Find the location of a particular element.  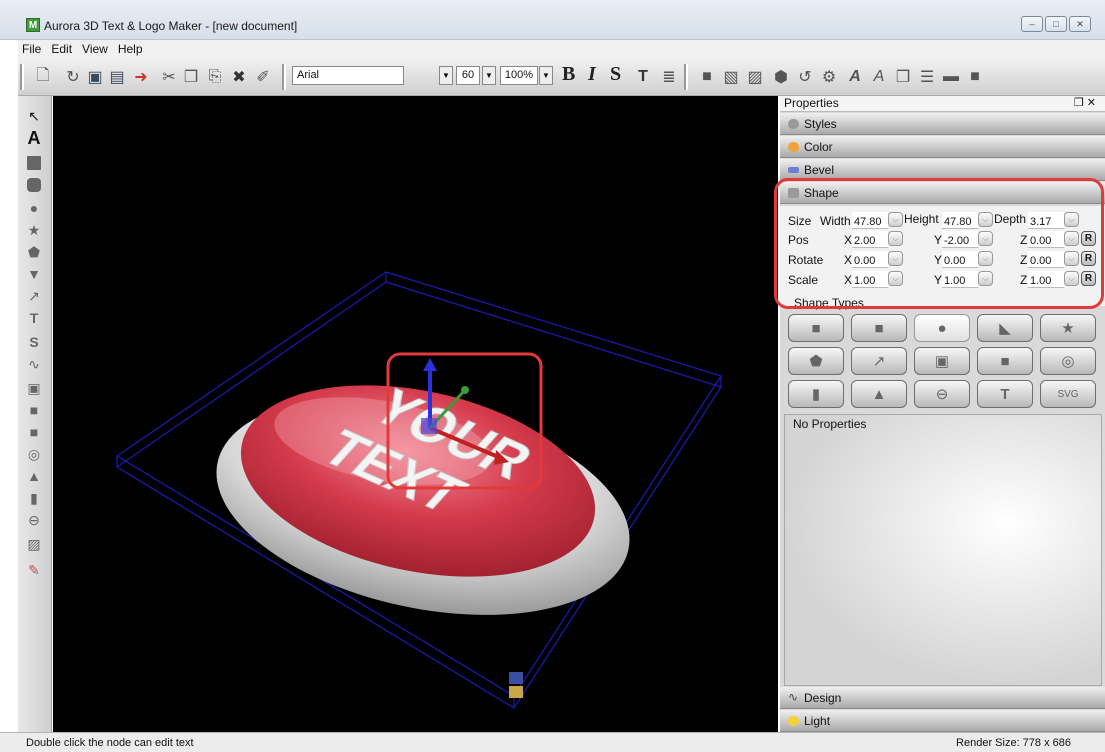

section-color: Color is located at coordinates (942, 147).